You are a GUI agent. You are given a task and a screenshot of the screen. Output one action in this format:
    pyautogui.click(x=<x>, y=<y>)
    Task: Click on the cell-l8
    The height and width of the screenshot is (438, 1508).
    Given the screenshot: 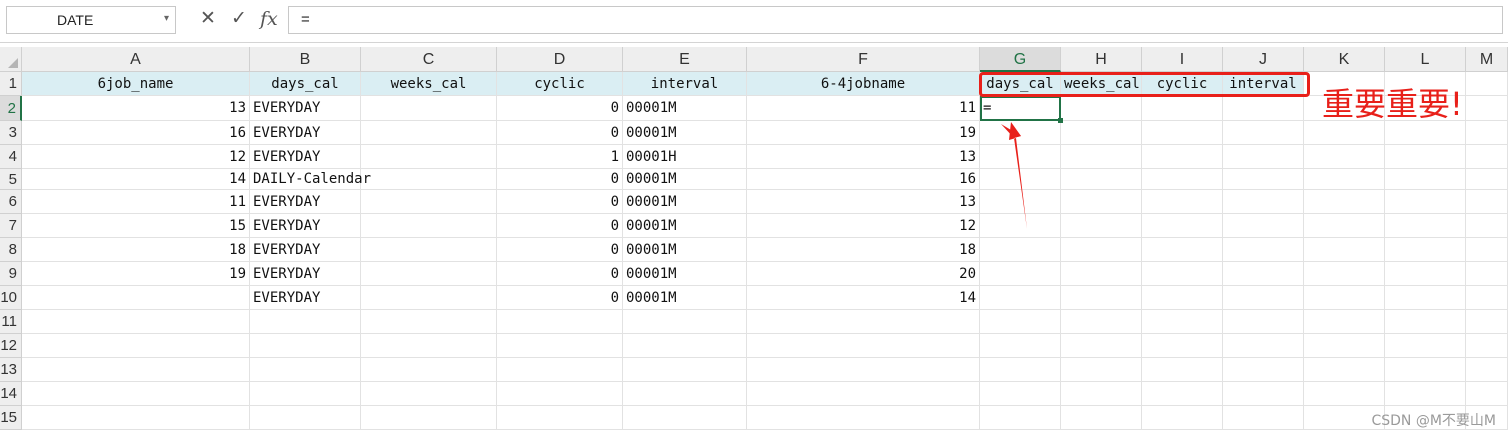 What is the action you would take?
    pyautogui.click(x=1425, y=250)
    